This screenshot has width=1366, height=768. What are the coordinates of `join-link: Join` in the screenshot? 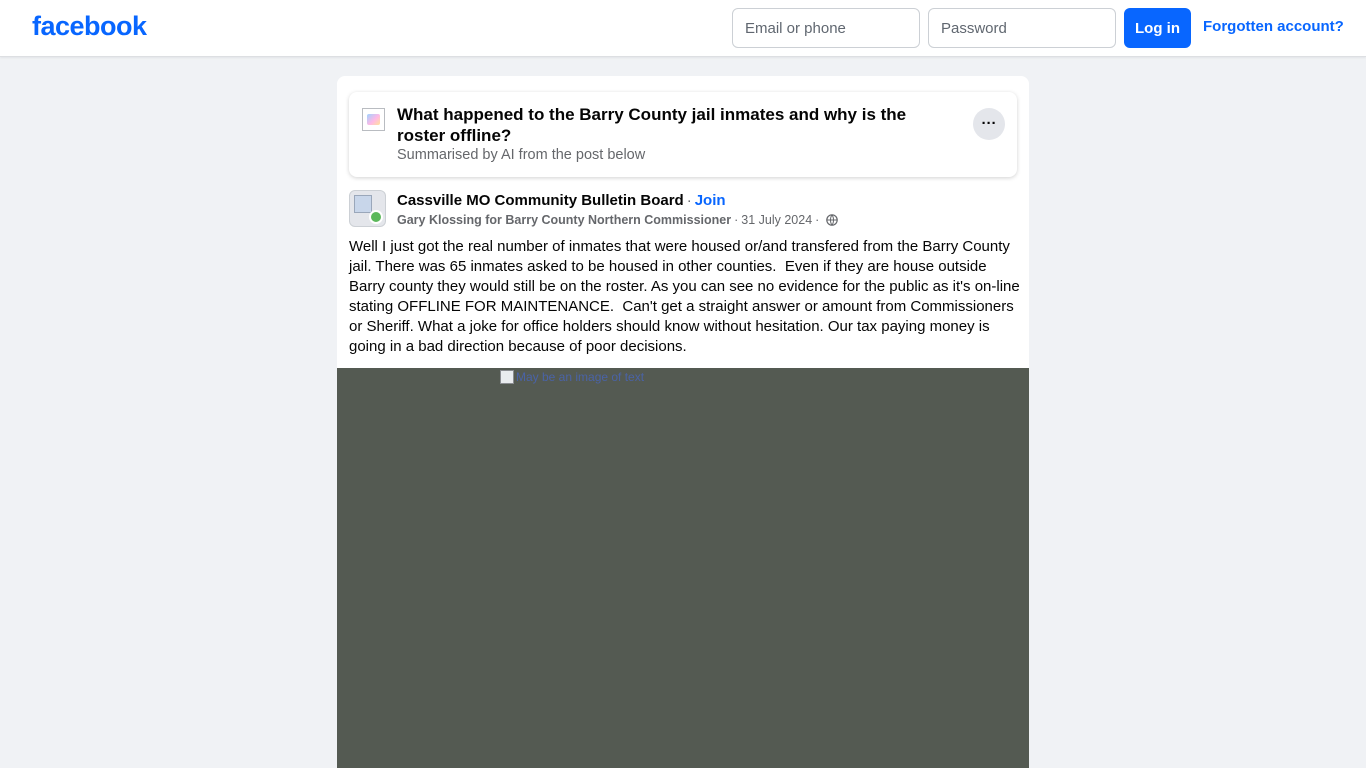 It's located at (710, 200).